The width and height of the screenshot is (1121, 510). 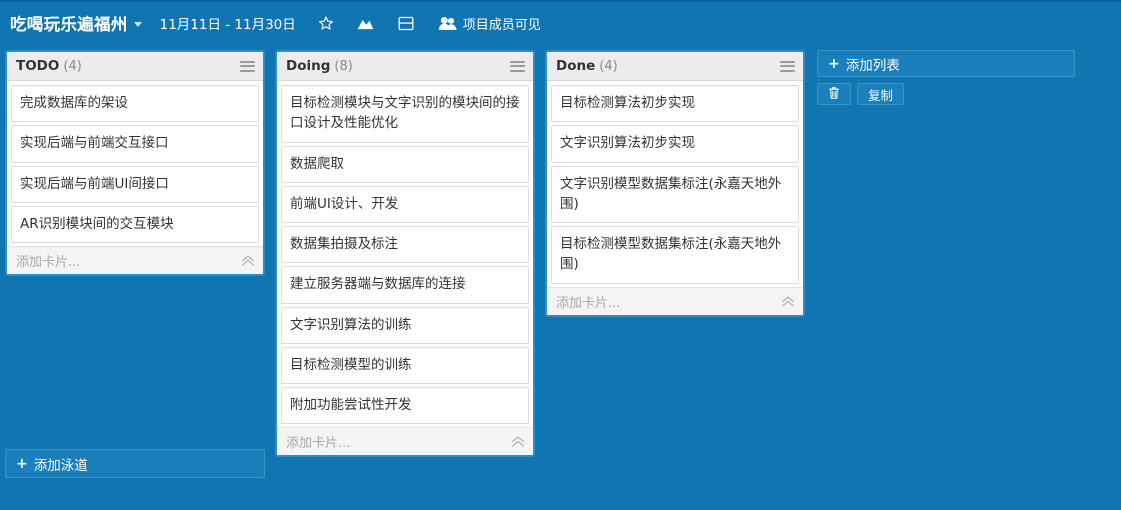 I want to click on card: 实现后端与前端UI间接口, so click(x=135, y=184).